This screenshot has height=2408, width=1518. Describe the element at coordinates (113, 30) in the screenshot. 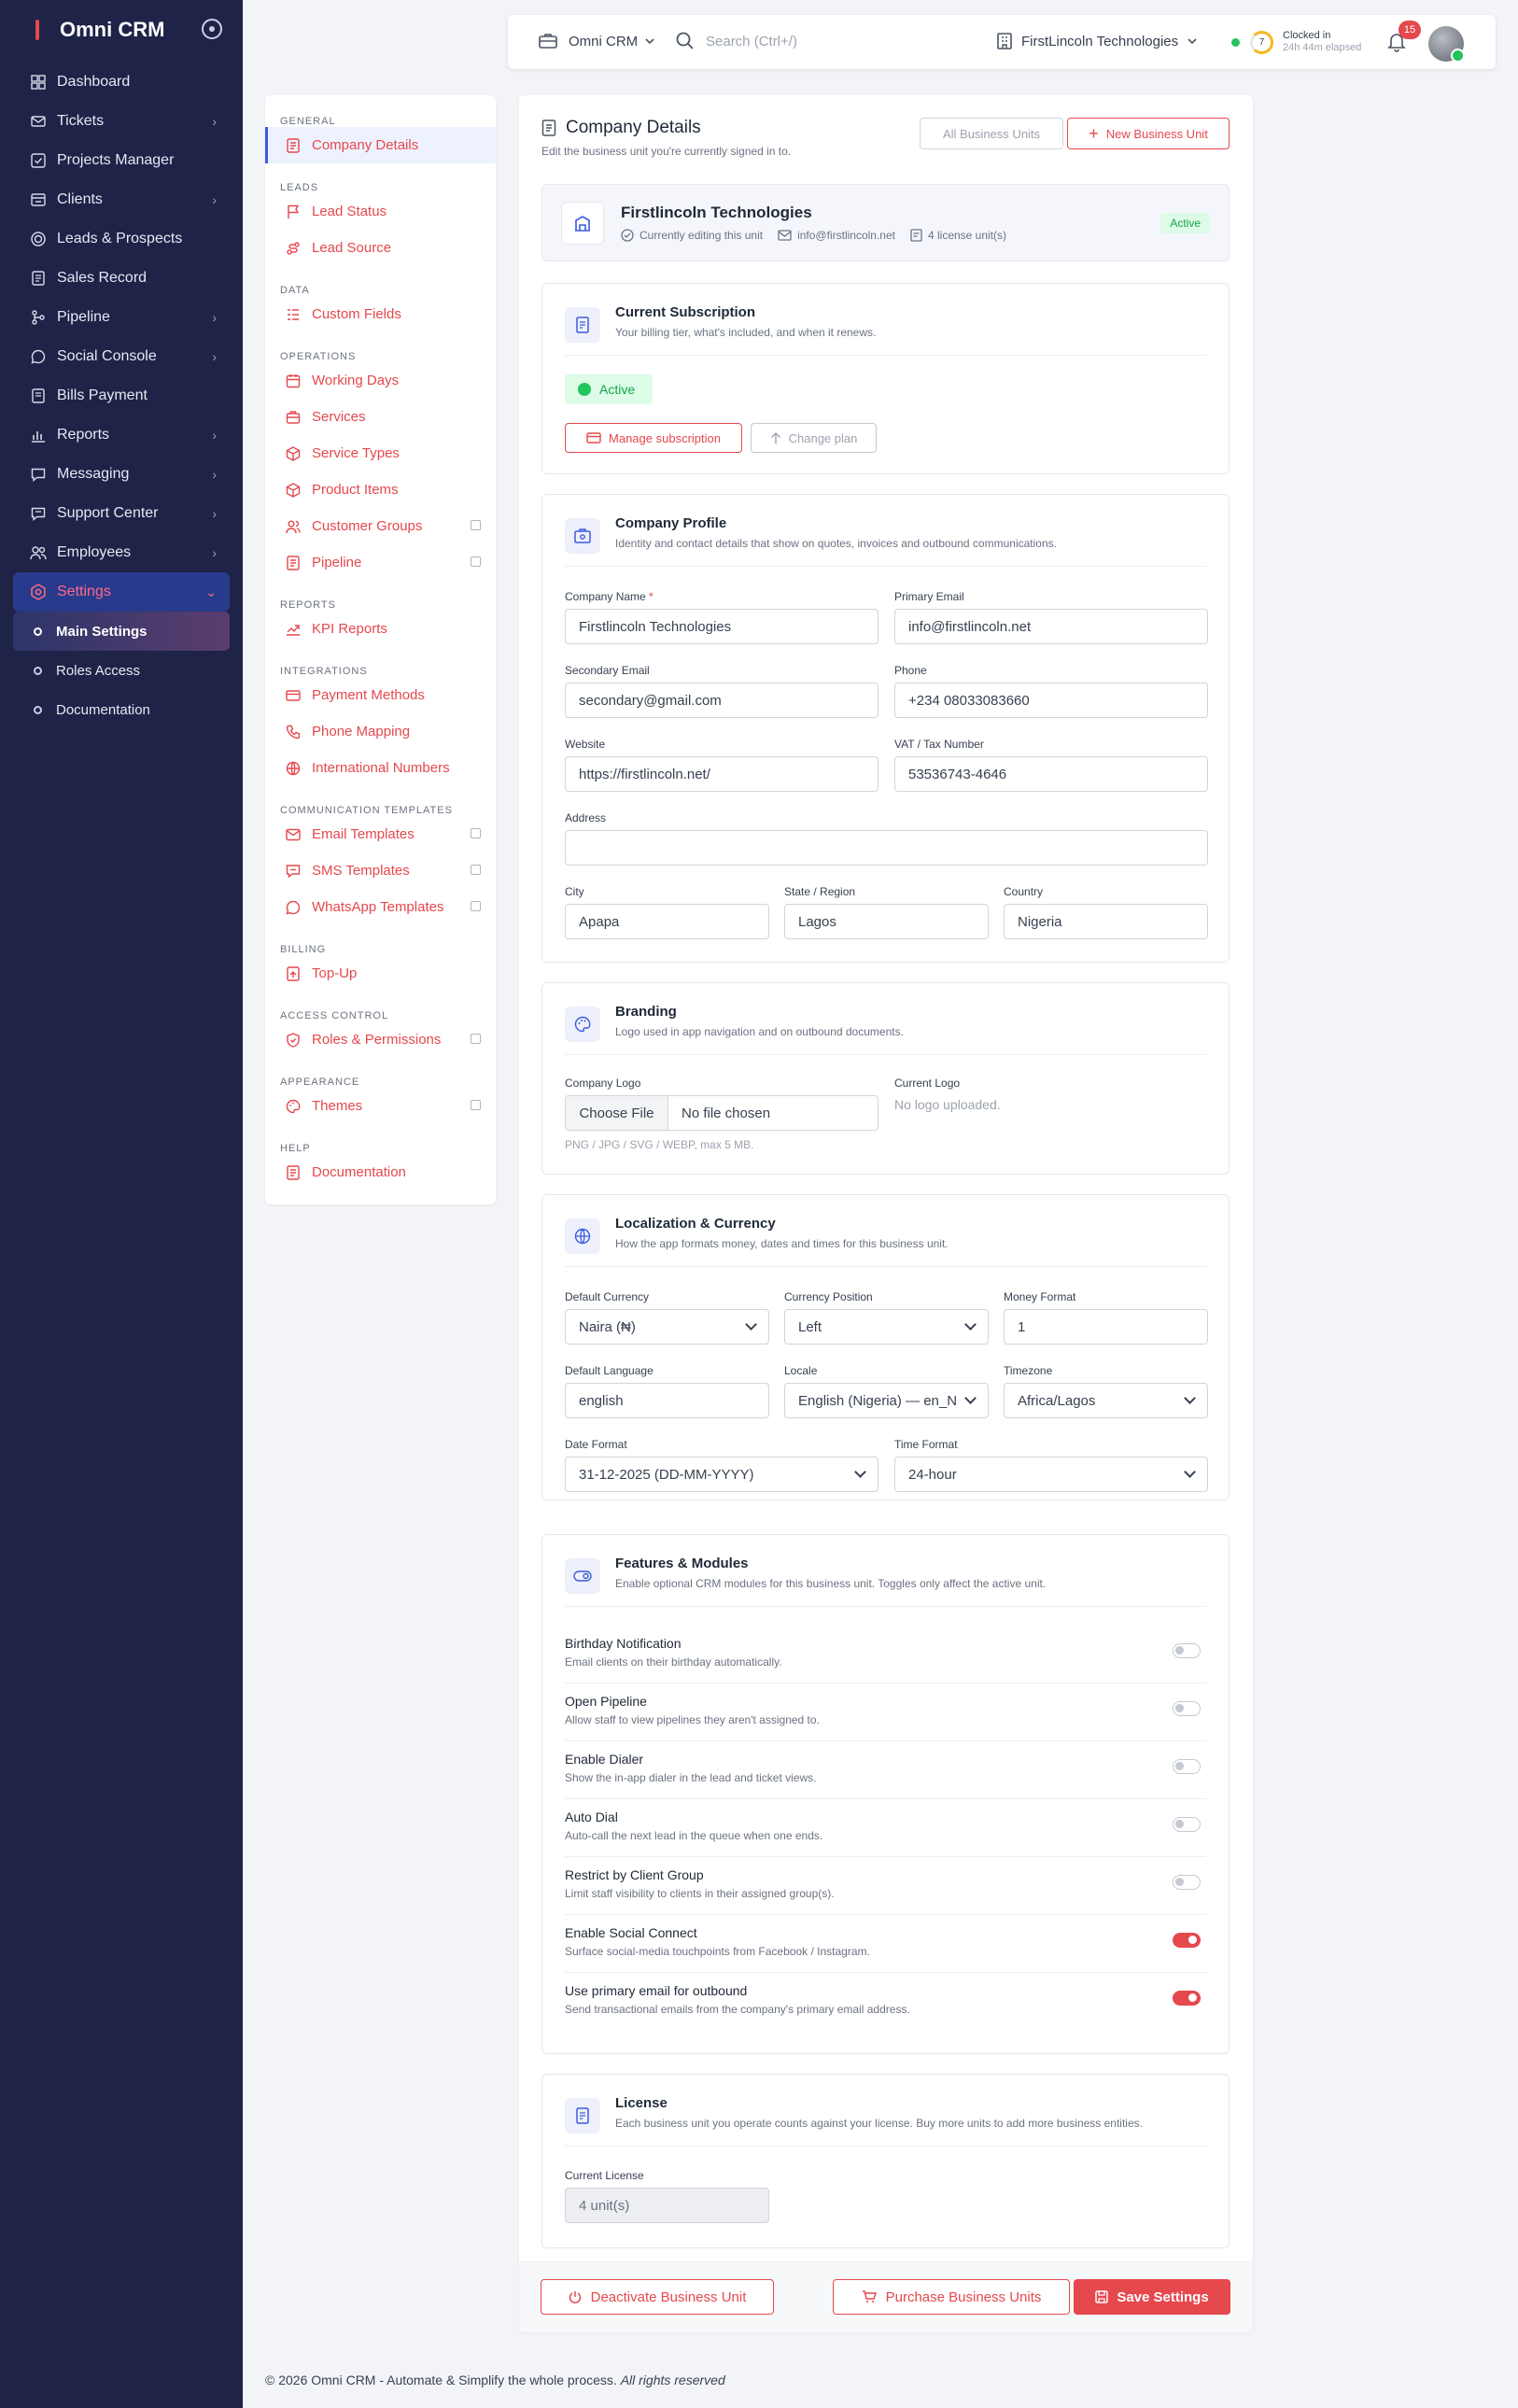

I see `brand-title: Omni CRM` at that location.